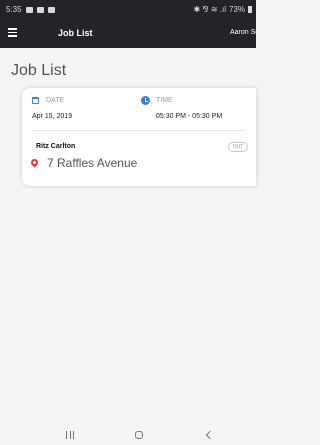 The width and height of the screenshot is (320, 445). I want to click on recents-icon, so click(70, 435).